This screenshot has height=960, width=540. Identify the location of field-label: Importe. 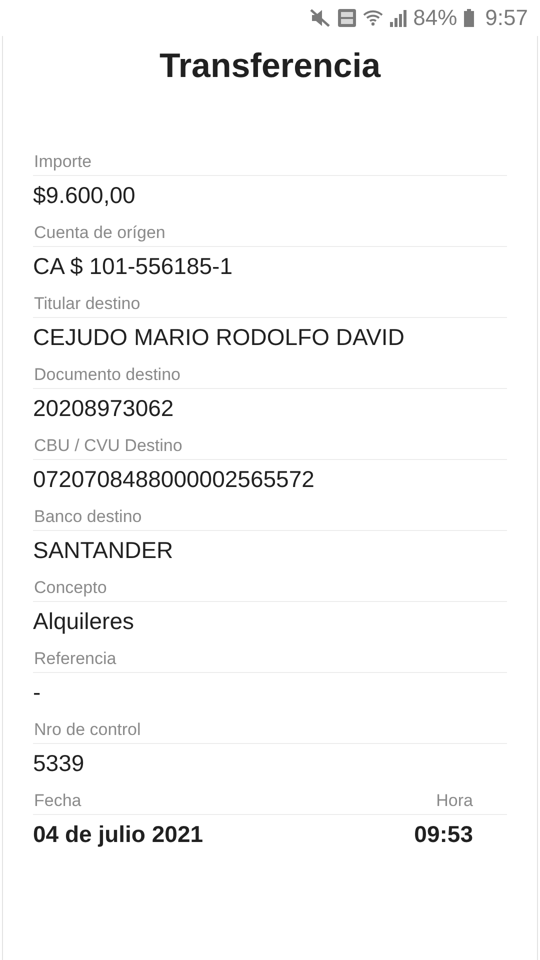
(270, 164).